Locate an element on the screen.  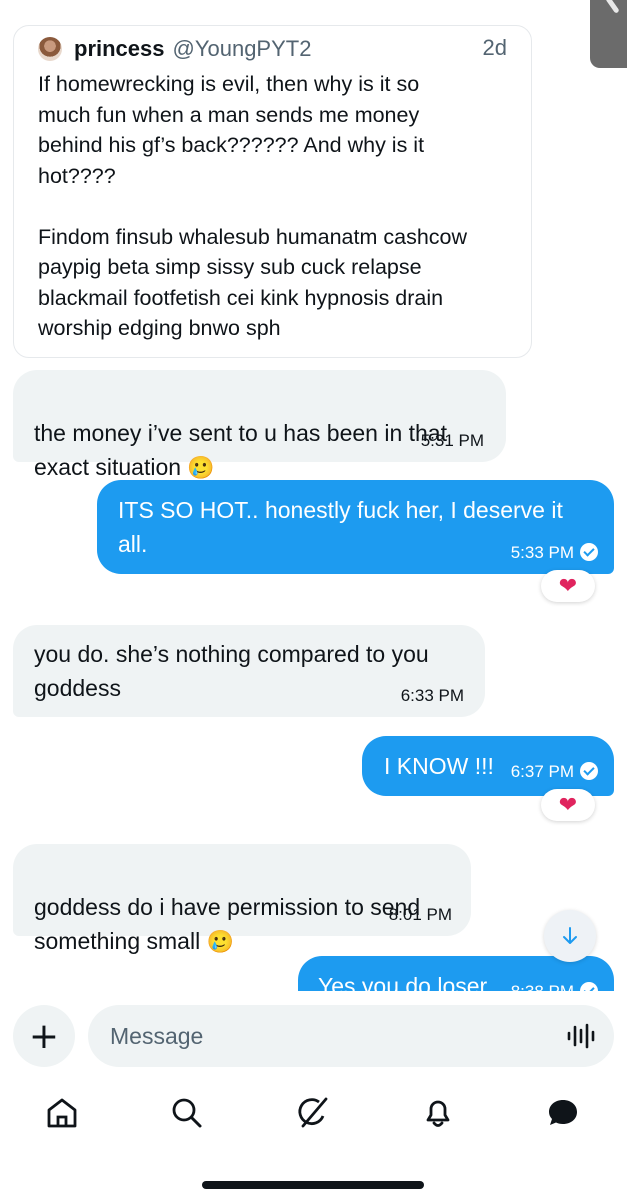
message-time-row: 6:37 PM is located at coordinates (554, 772).